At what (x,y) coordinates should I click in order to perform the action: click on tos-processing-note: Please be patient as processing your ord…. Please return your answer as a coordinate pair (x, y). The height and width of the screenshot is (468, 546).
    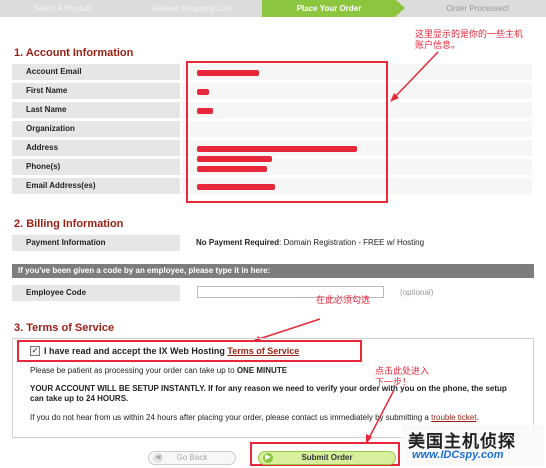
    Looking at the image, I should click on (280, 371).